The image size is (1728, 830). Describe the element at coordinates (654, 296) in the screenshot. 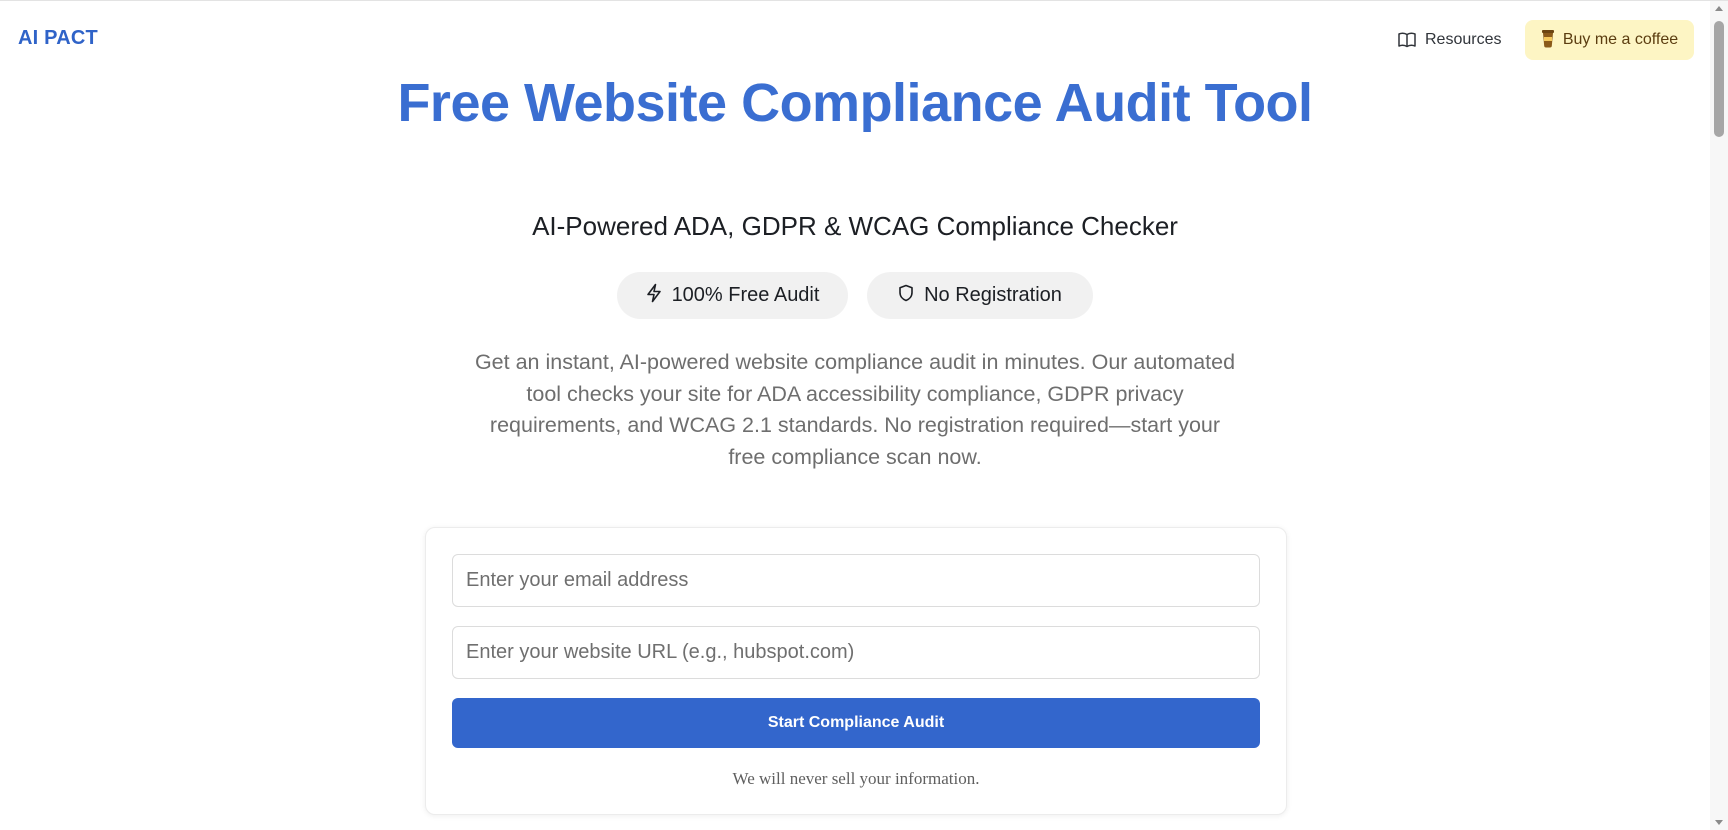

I see `lightning-icon` at that location.